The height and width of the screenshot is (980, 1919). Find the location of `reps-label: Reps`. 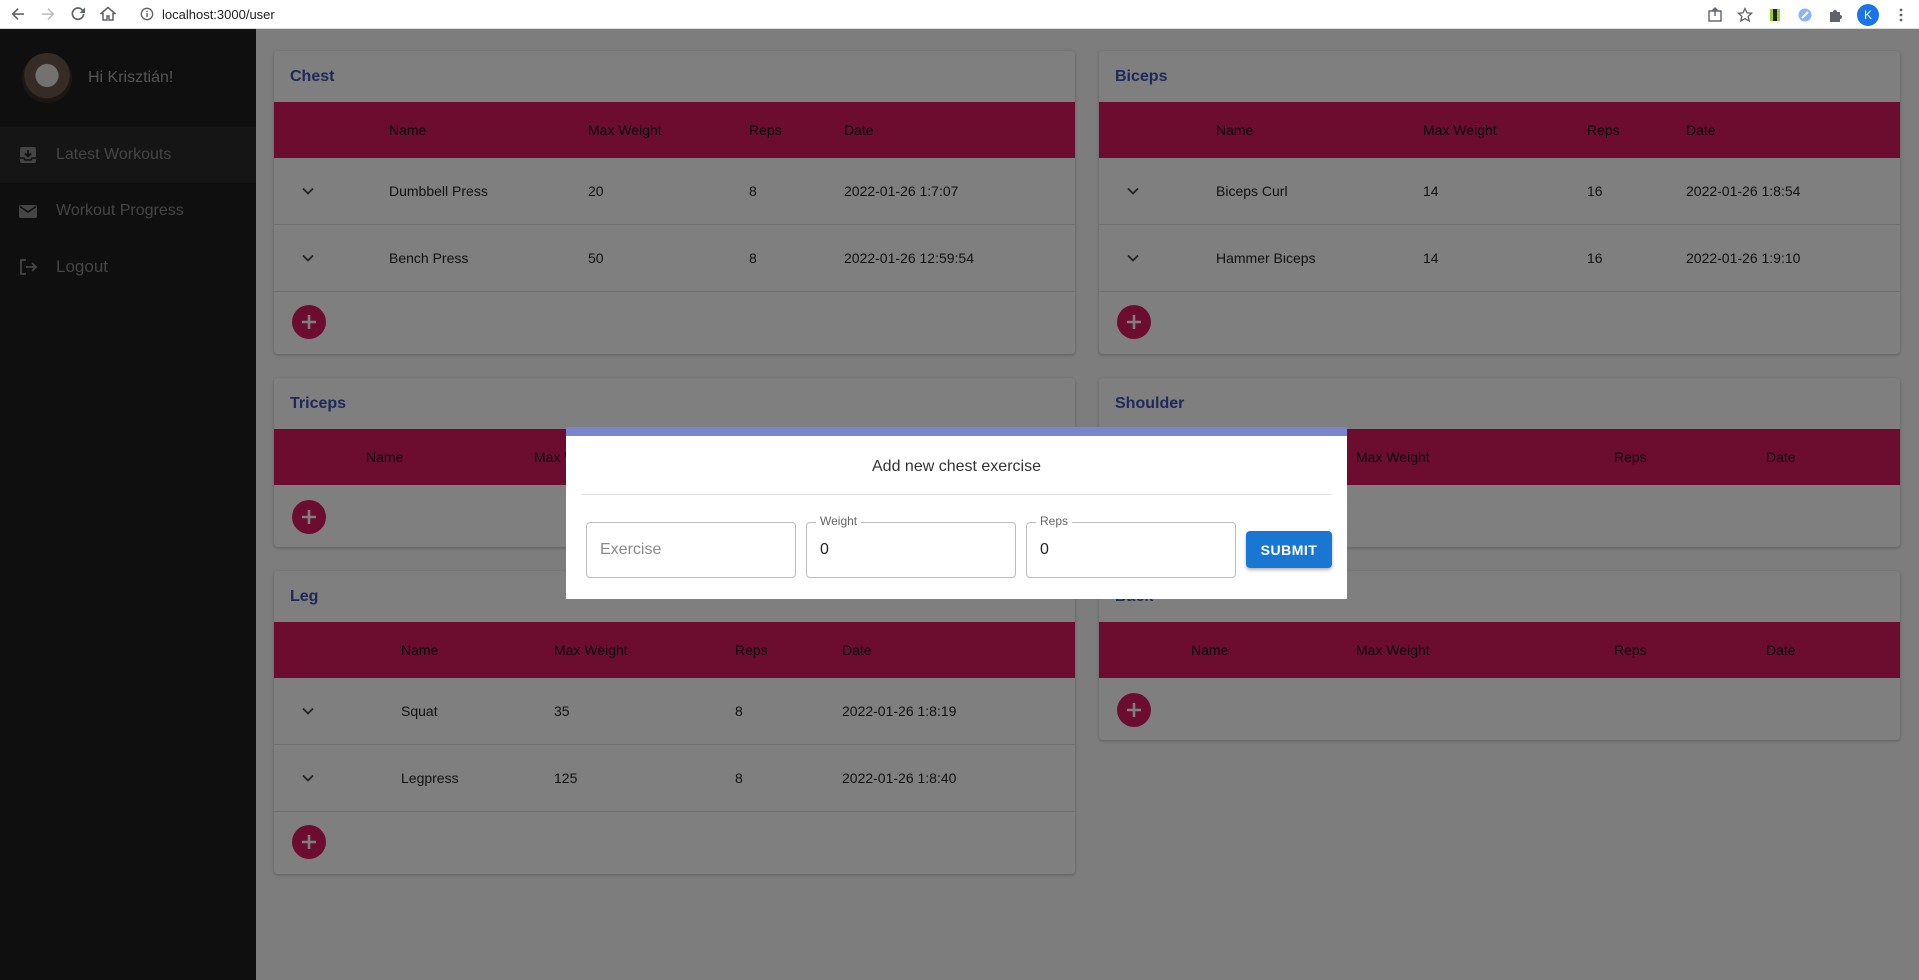

reps-label: Reps is located at coordinates (1054, 521).